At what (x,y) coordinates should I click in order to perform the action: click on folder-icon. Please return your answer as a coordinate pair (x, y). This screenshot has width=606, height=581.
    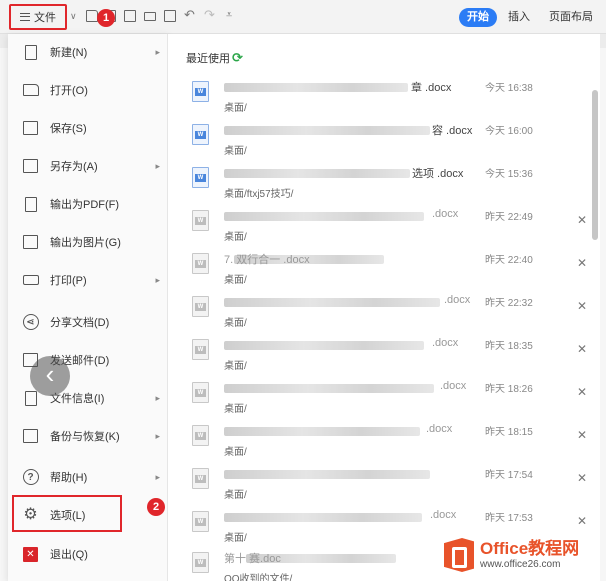
    Looking at the image, I should click on (30, 90).